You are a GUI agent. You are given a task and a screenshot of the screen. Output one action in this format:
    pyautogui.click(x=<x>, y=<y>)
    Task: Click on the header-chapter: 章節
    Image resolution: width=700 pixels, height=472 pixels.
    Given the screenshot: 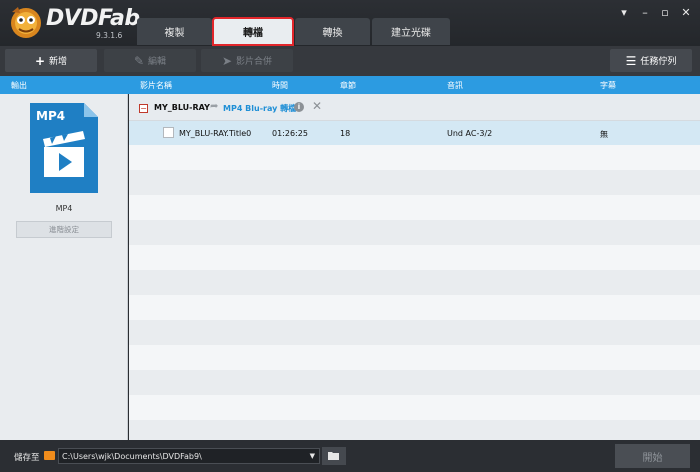 What is the action you would take?
    pyautogui.click(x=348, y=85)
    